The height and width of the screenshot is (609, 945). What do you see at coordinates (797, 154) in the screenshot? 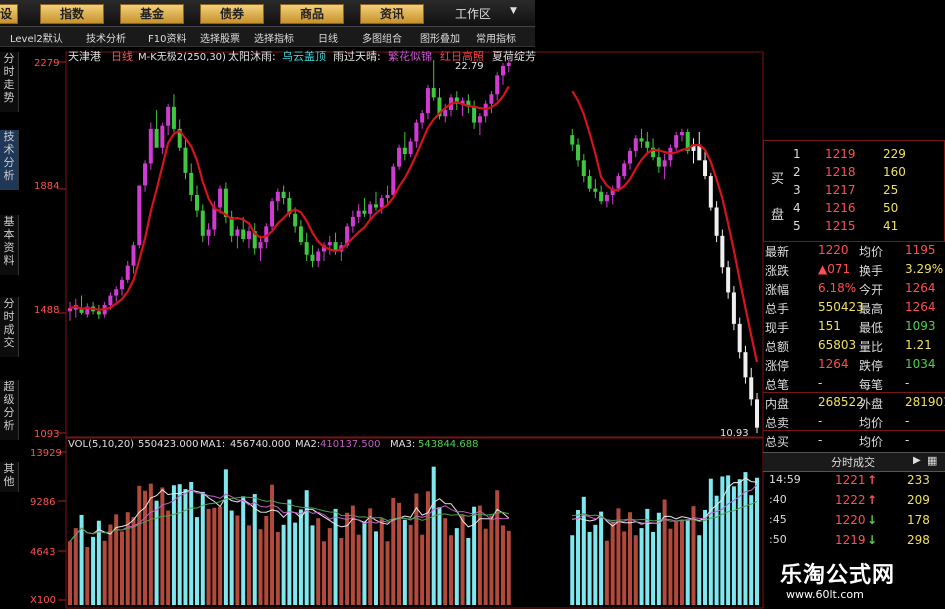
I see `book-level: 1` at bounding box center [797, 154].